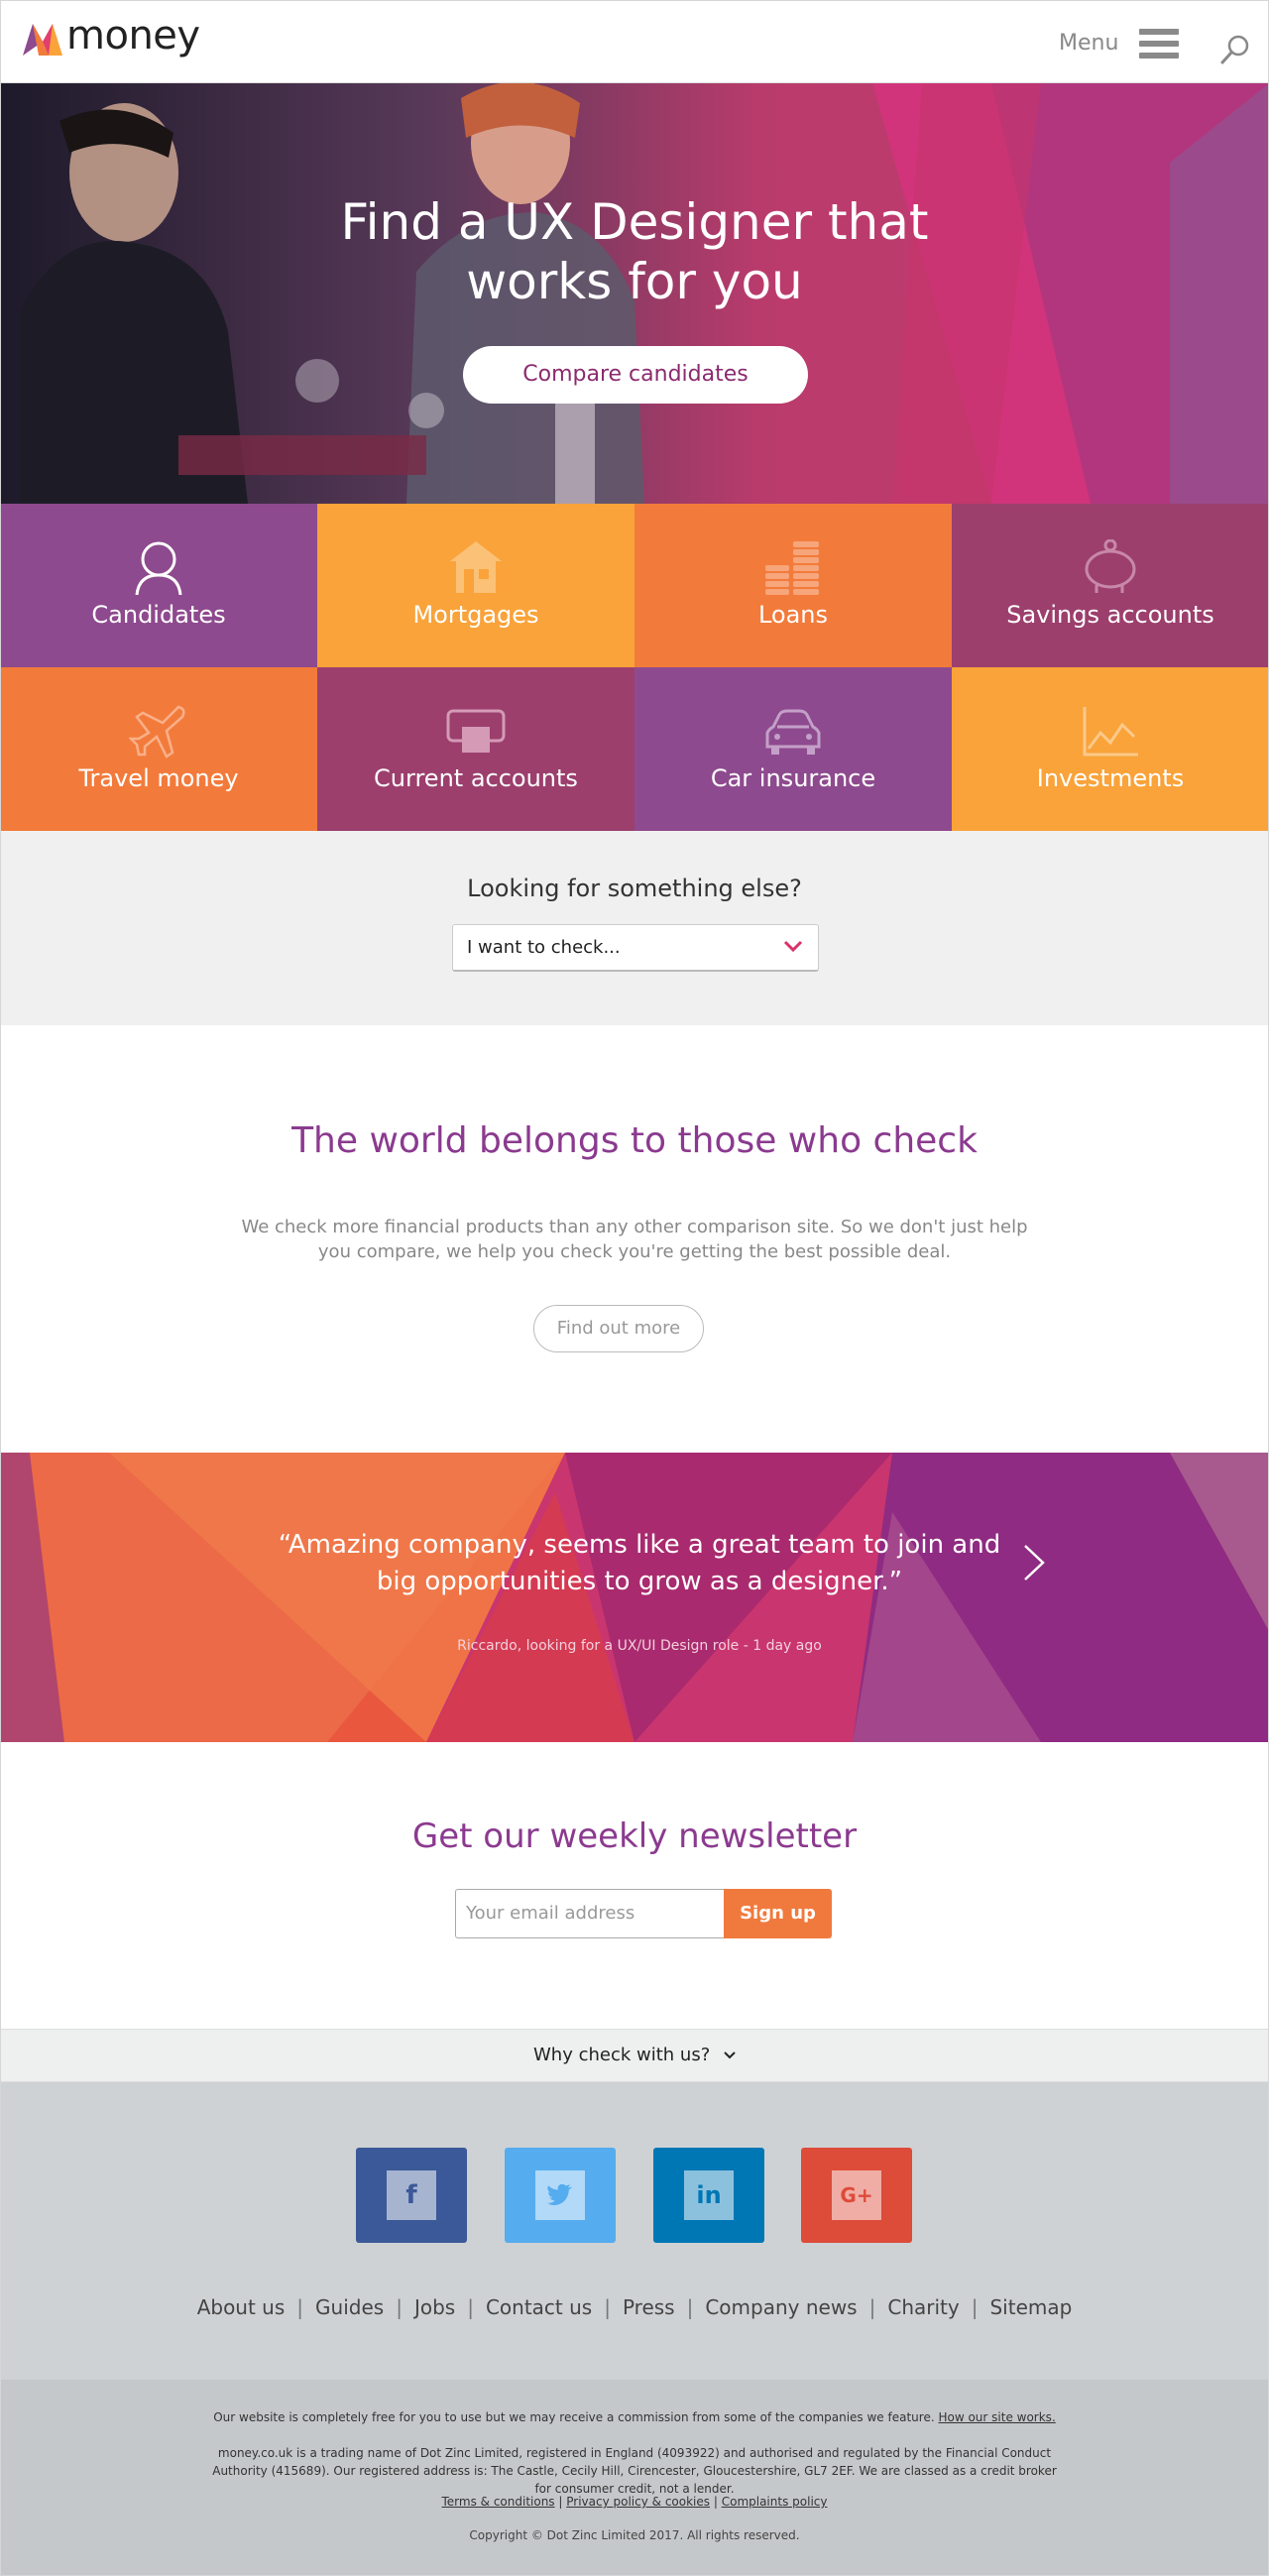 Image resolution: width=1269 pixels, height=2576 pixels. Describe the element at coordinates (635, 375) in the screenshot. I see `compare-candidates-button: Compare candidates` at that location.